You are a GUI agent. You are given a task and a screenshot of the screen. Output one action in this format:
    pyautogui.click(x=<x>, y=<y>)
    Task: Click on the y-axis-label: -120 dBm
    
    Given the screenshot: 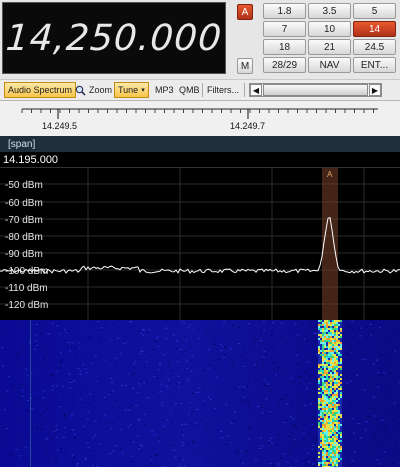 What is the action you would take?
    pyautogui.click(x=26, y=305)
    